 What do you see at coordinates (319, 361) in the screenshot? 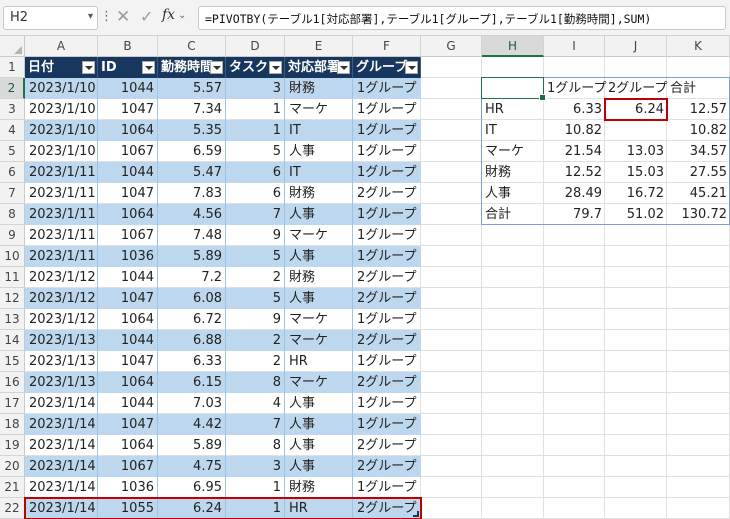
I see `table-cell: HR` at bounding box center [319, 361].